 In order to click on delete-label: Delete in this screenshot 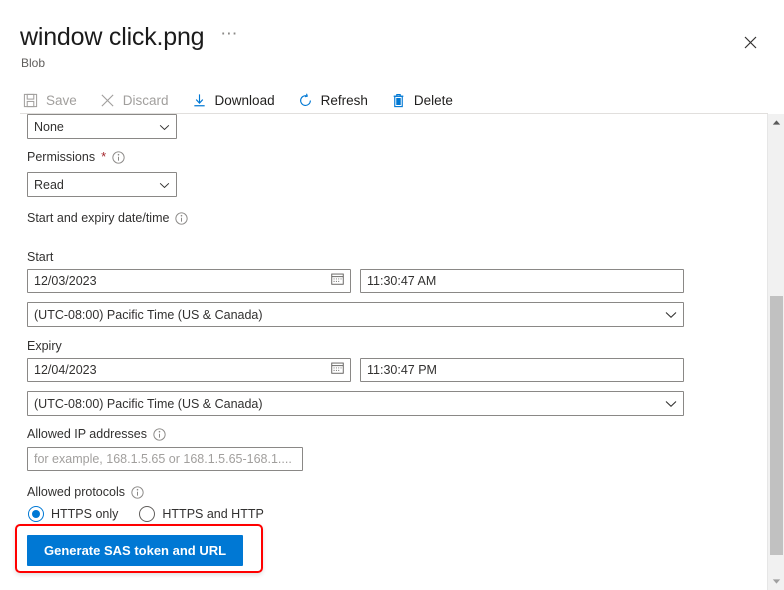, I will do `click(433, 100)`.